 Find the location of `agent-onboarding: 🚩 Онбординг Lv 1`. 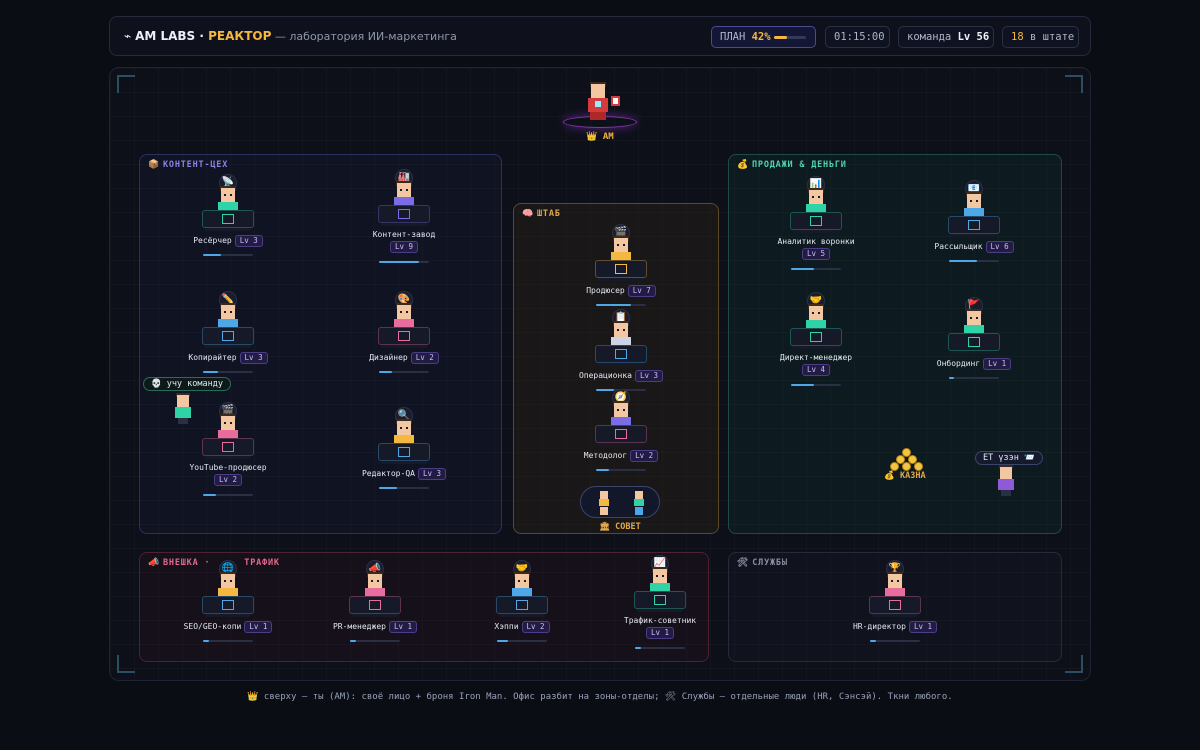

agent-onboarding: 🚩 Онбординг Lv 1 is located at coordinates (974, 347).